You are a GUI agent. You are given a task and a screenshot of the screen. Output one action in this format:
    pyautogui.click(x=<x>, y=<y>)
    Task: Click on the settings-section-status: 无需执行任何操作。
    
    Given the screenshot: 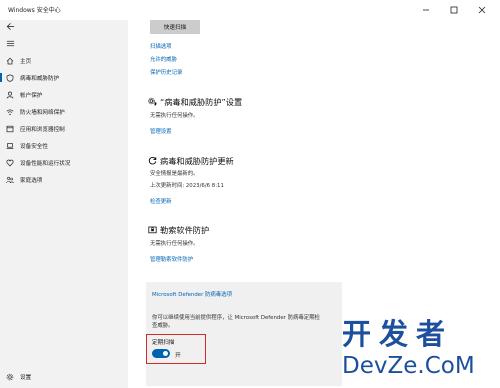 What is the action you would take?
    pyautogui.click(x=174, y=116)
    